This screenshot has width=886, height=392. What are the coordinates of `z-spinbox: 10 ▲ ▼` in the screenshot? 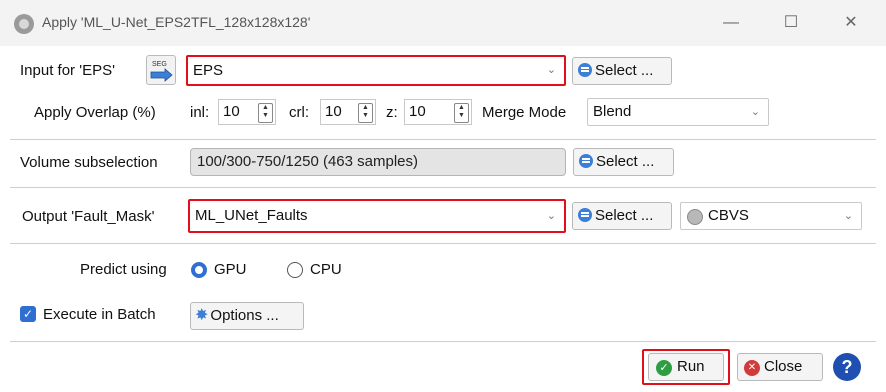 It's located at (438, 112).